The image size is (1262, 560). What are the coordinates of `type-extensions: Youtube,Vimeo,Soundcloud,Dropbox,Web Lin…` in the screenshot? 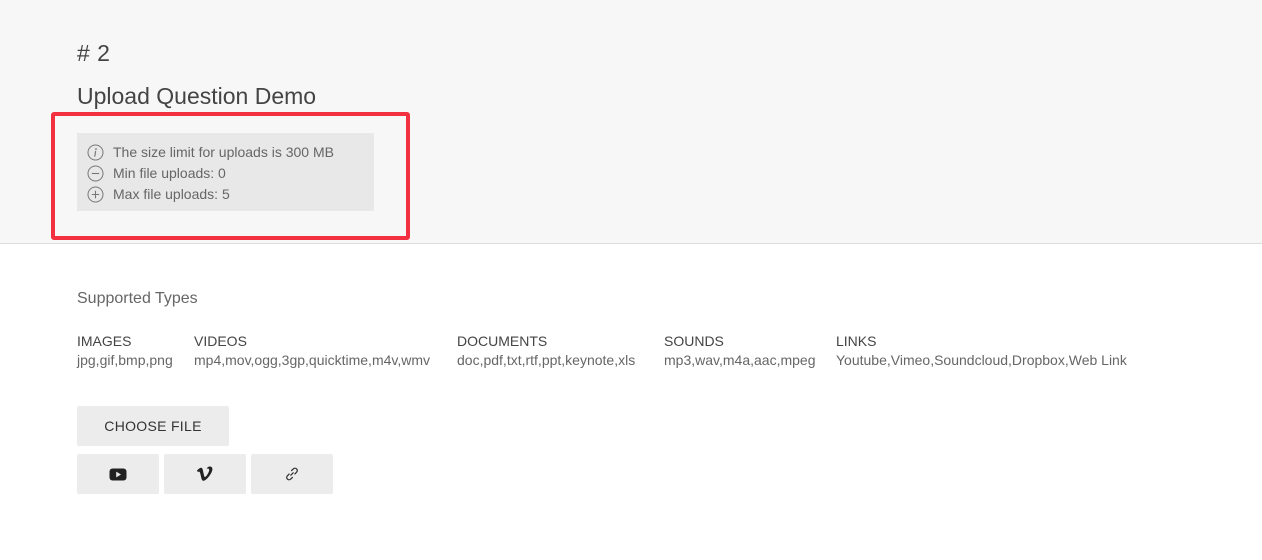 It's located at (981, 360).